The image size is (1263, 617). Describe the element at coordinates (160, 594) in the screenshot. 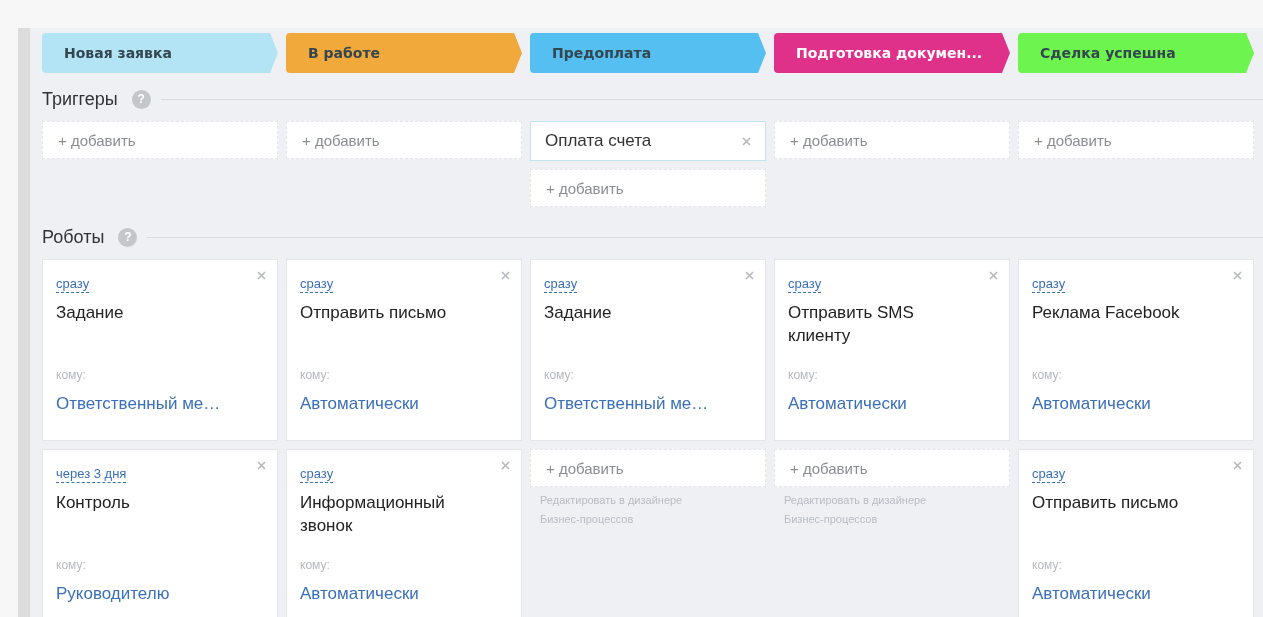

I see `recipient-link: Руководителю` at that location.